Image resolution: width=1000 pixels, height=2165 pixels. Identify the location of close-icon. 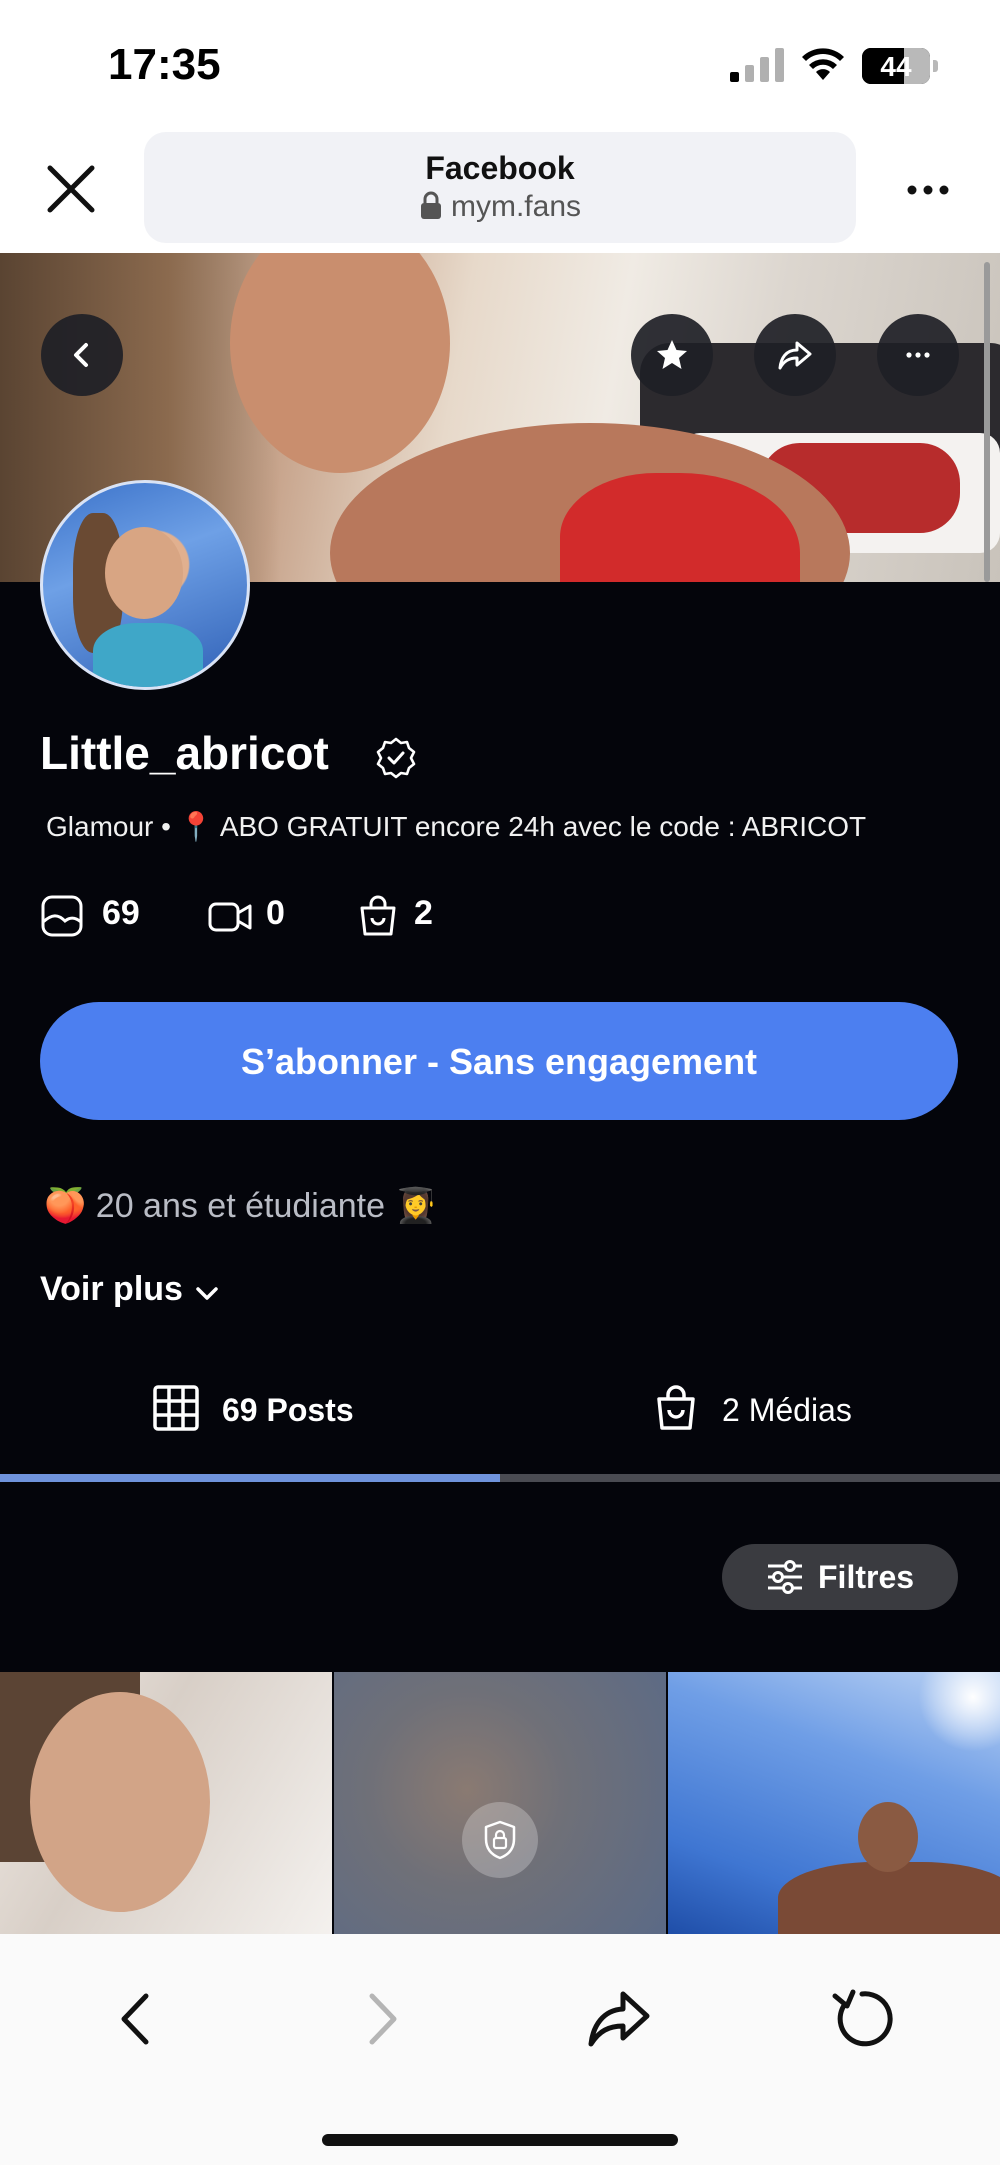
(71, 189).